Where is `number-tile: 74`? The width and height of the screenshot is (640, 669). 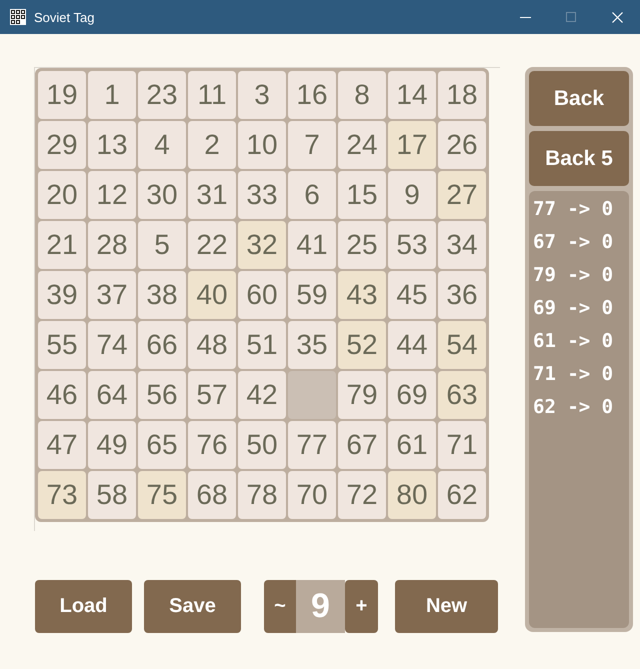 number-tile: 74 is located at coordinates (112, 345).